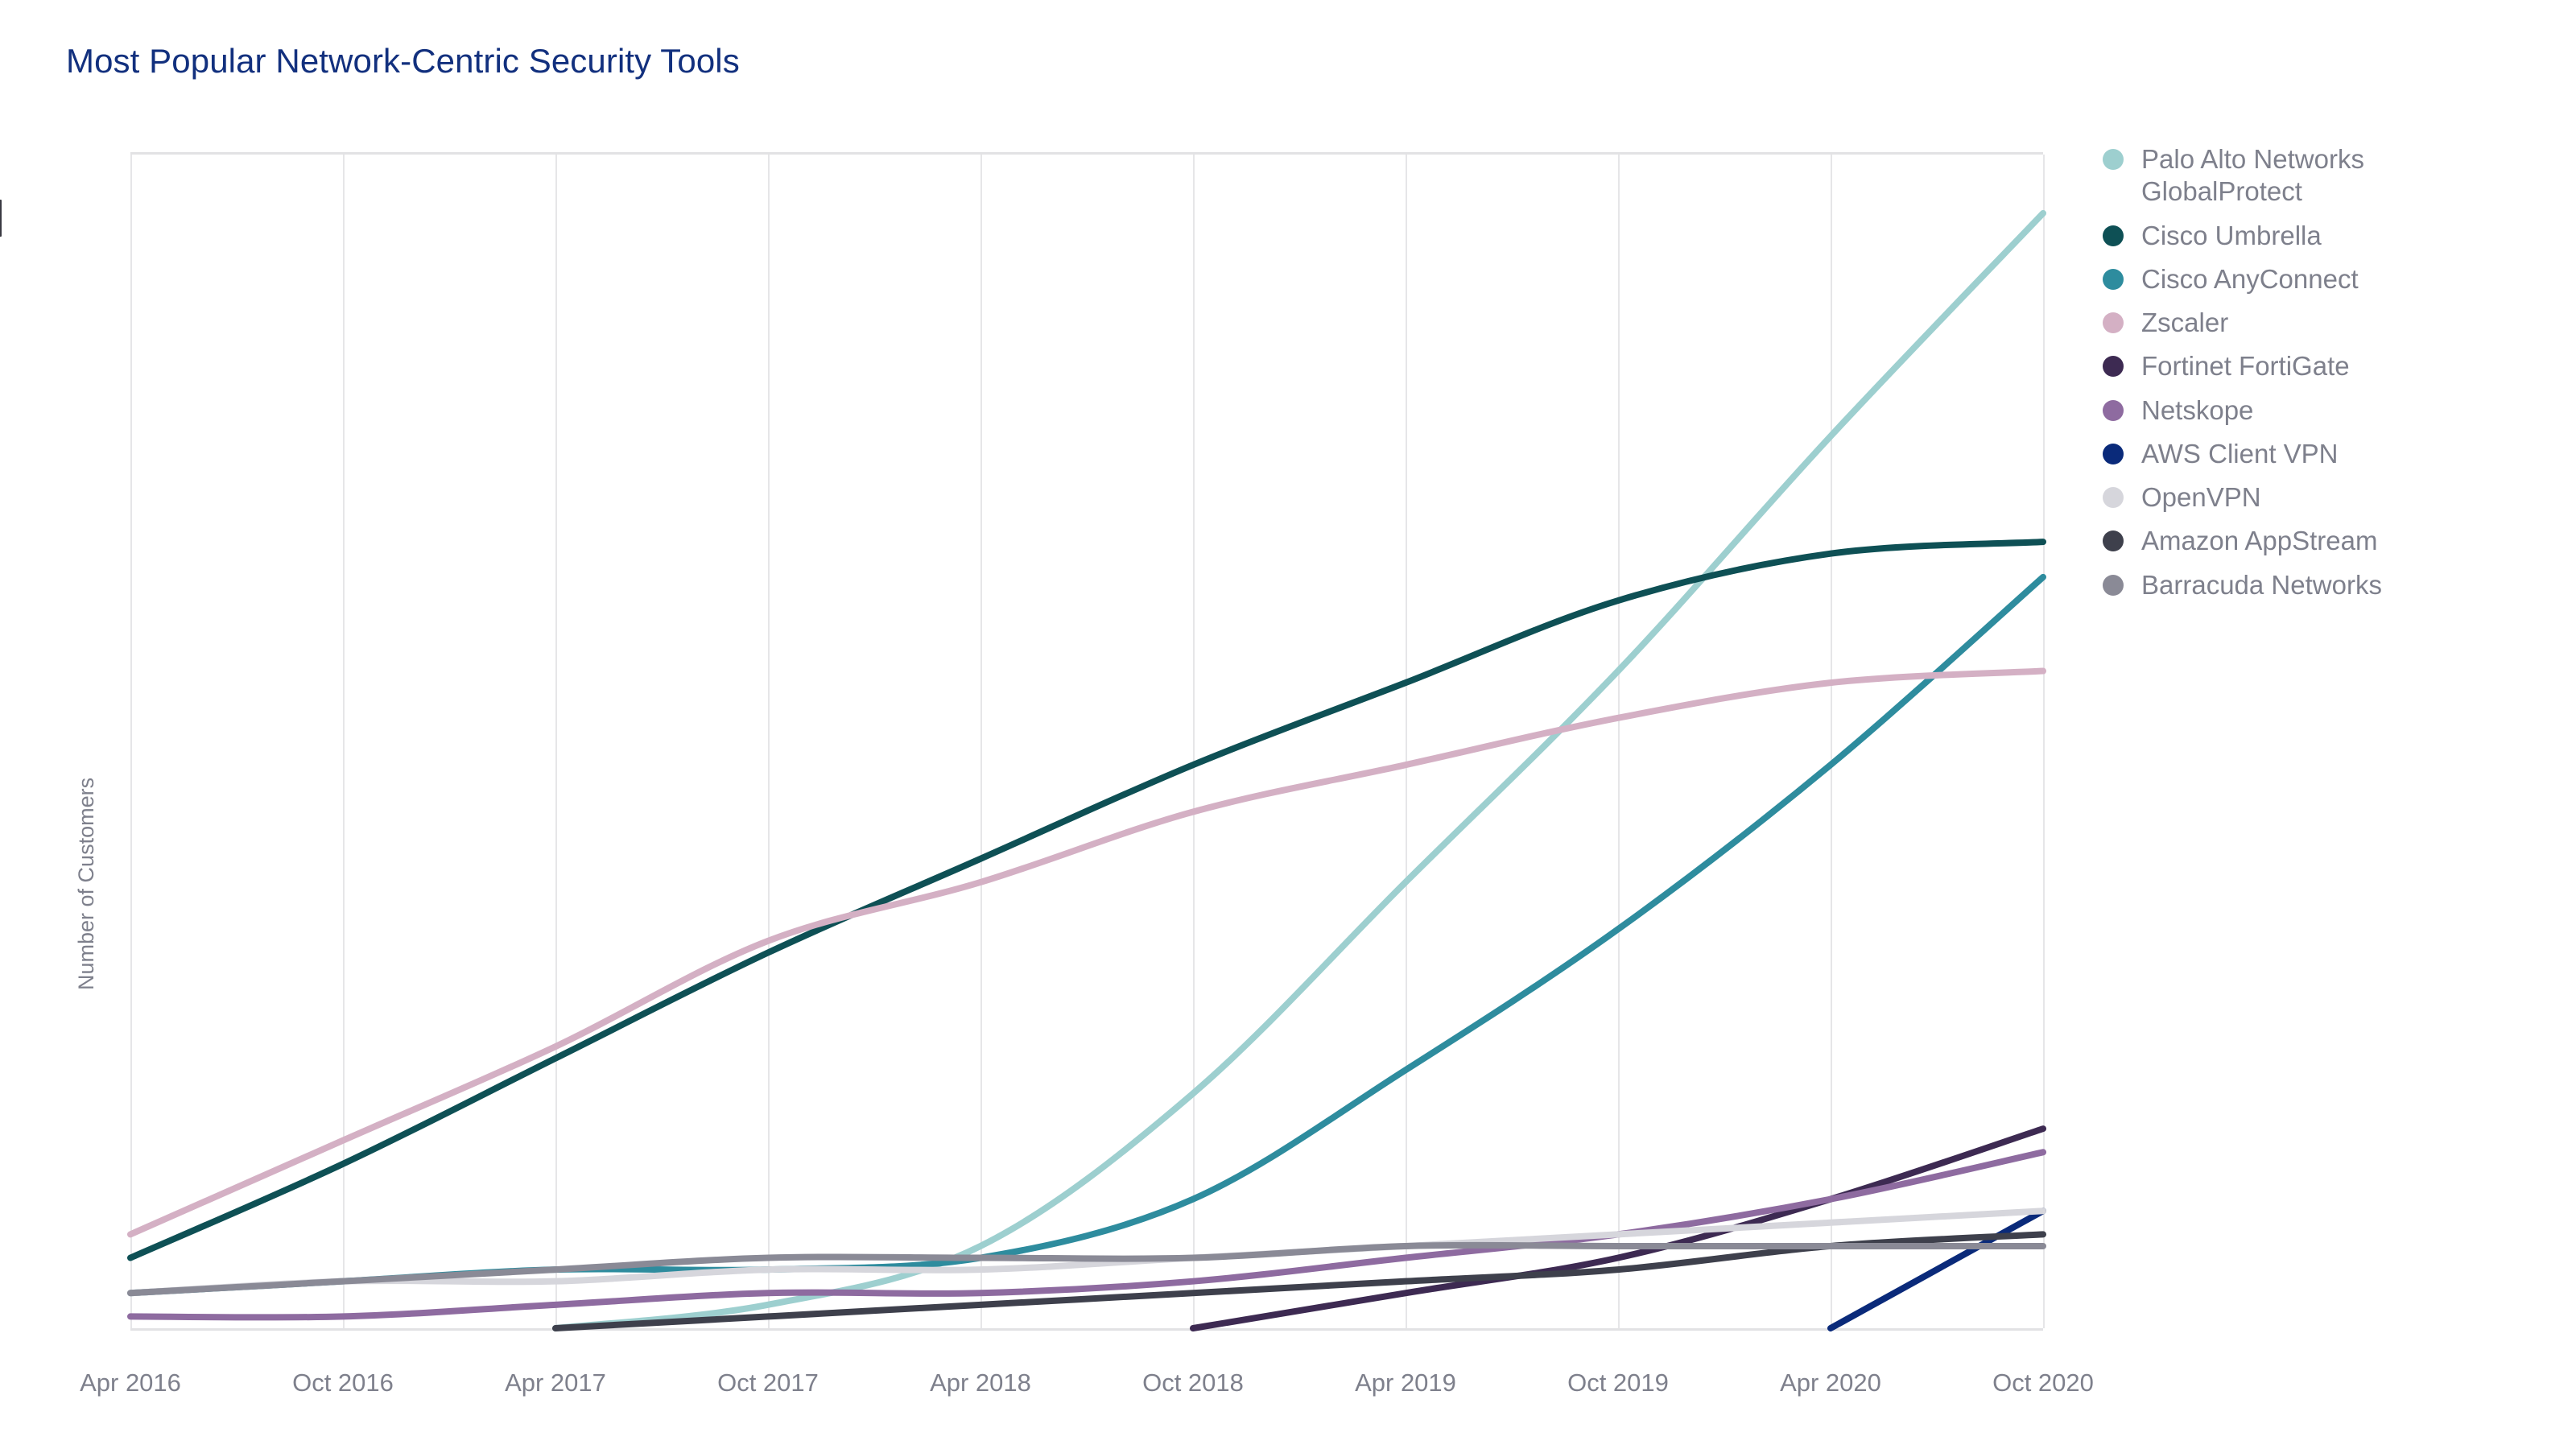  Describe the element at coordinates (2328, 323) in the screenshot. I see `legend-item: Zscaler` at that location.